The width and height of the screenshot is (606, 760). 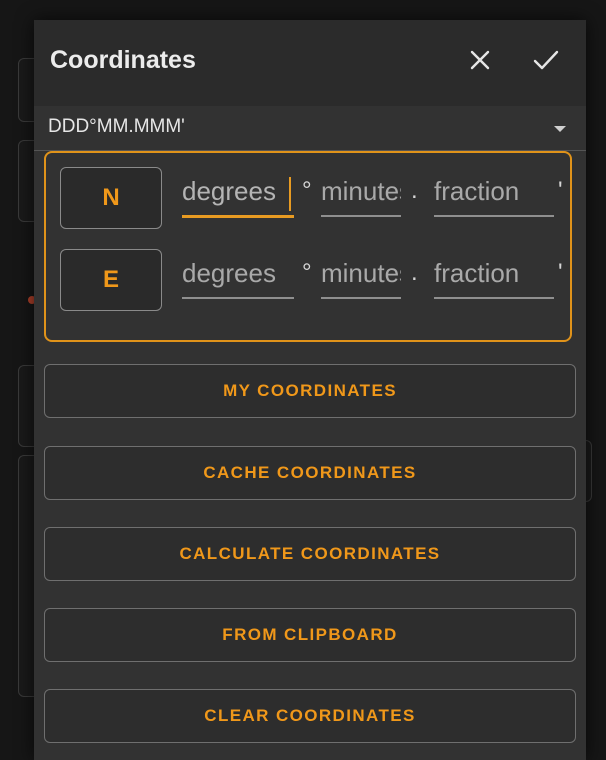 I want to click on calculate-coordinates-button: CALCULATE COORDINATES, so click(x=310, y=554).